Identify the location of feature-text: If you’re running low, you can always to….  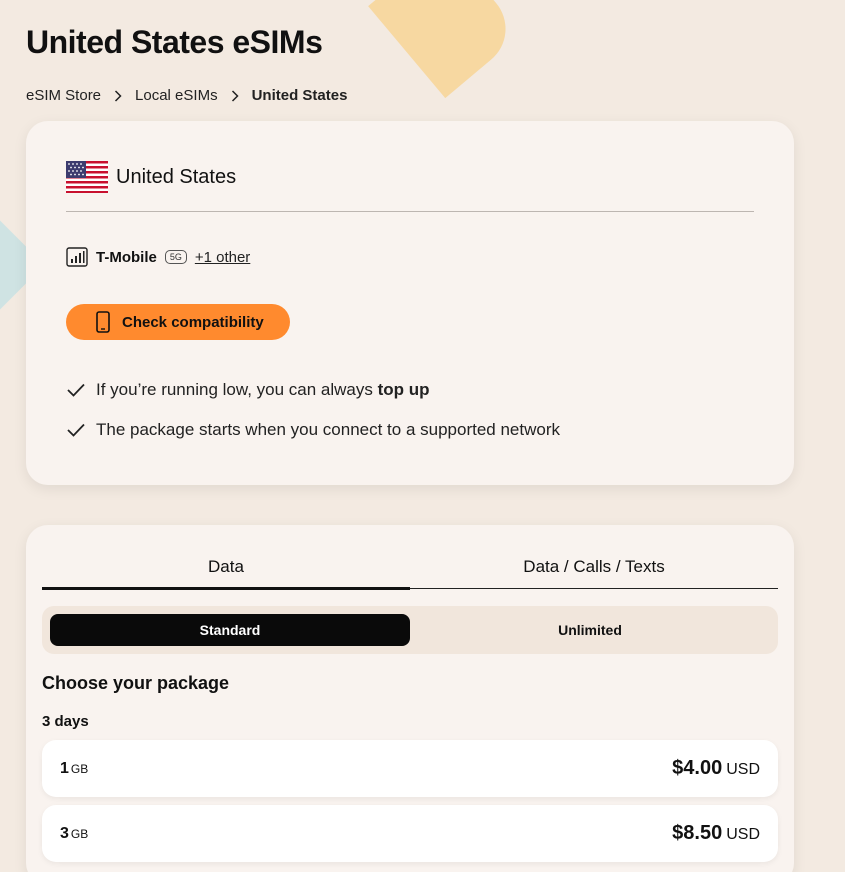
(263, 390).